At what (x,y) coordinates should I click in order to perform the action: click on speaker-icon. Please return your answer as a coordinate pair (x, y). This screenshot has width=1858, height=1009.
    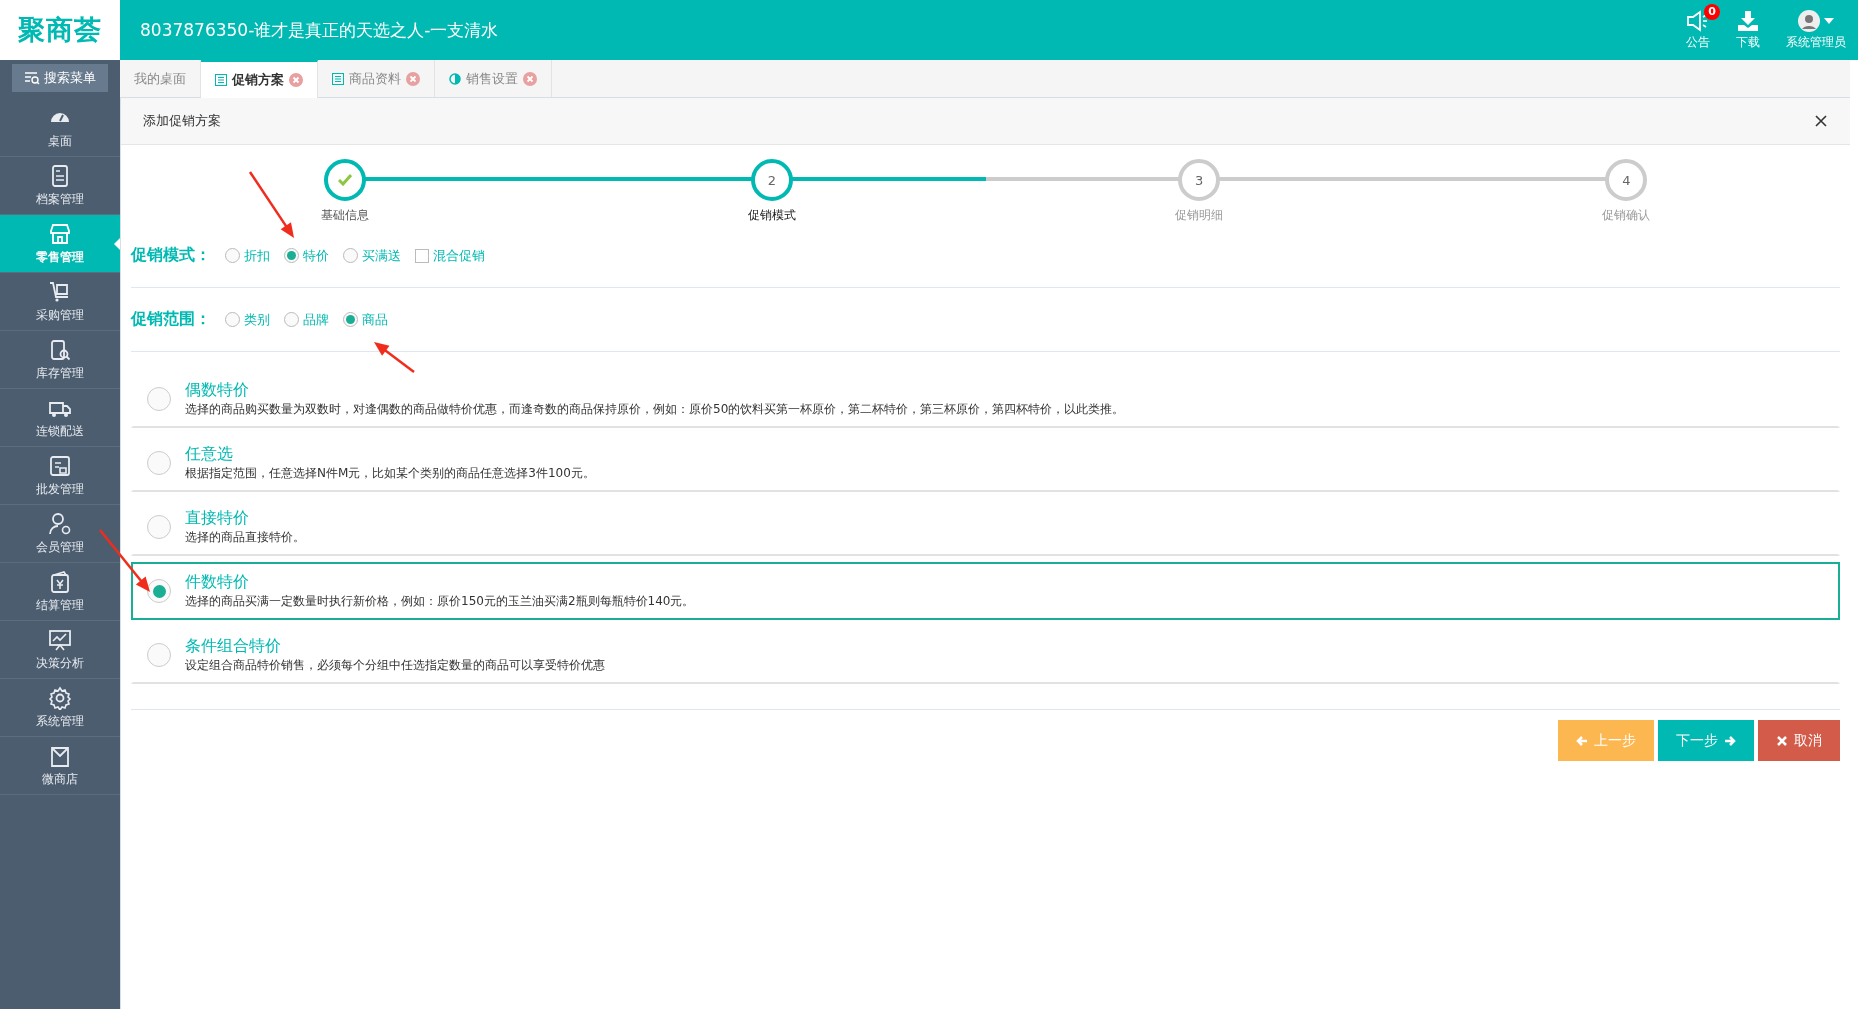
    Looking at the image, I should click on (1698, 20).